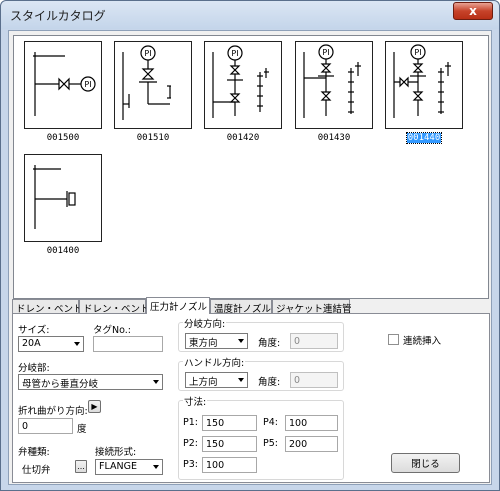 The image size is (500, 491). I want to click on degree-unit-label: 度, so click(82, 429).